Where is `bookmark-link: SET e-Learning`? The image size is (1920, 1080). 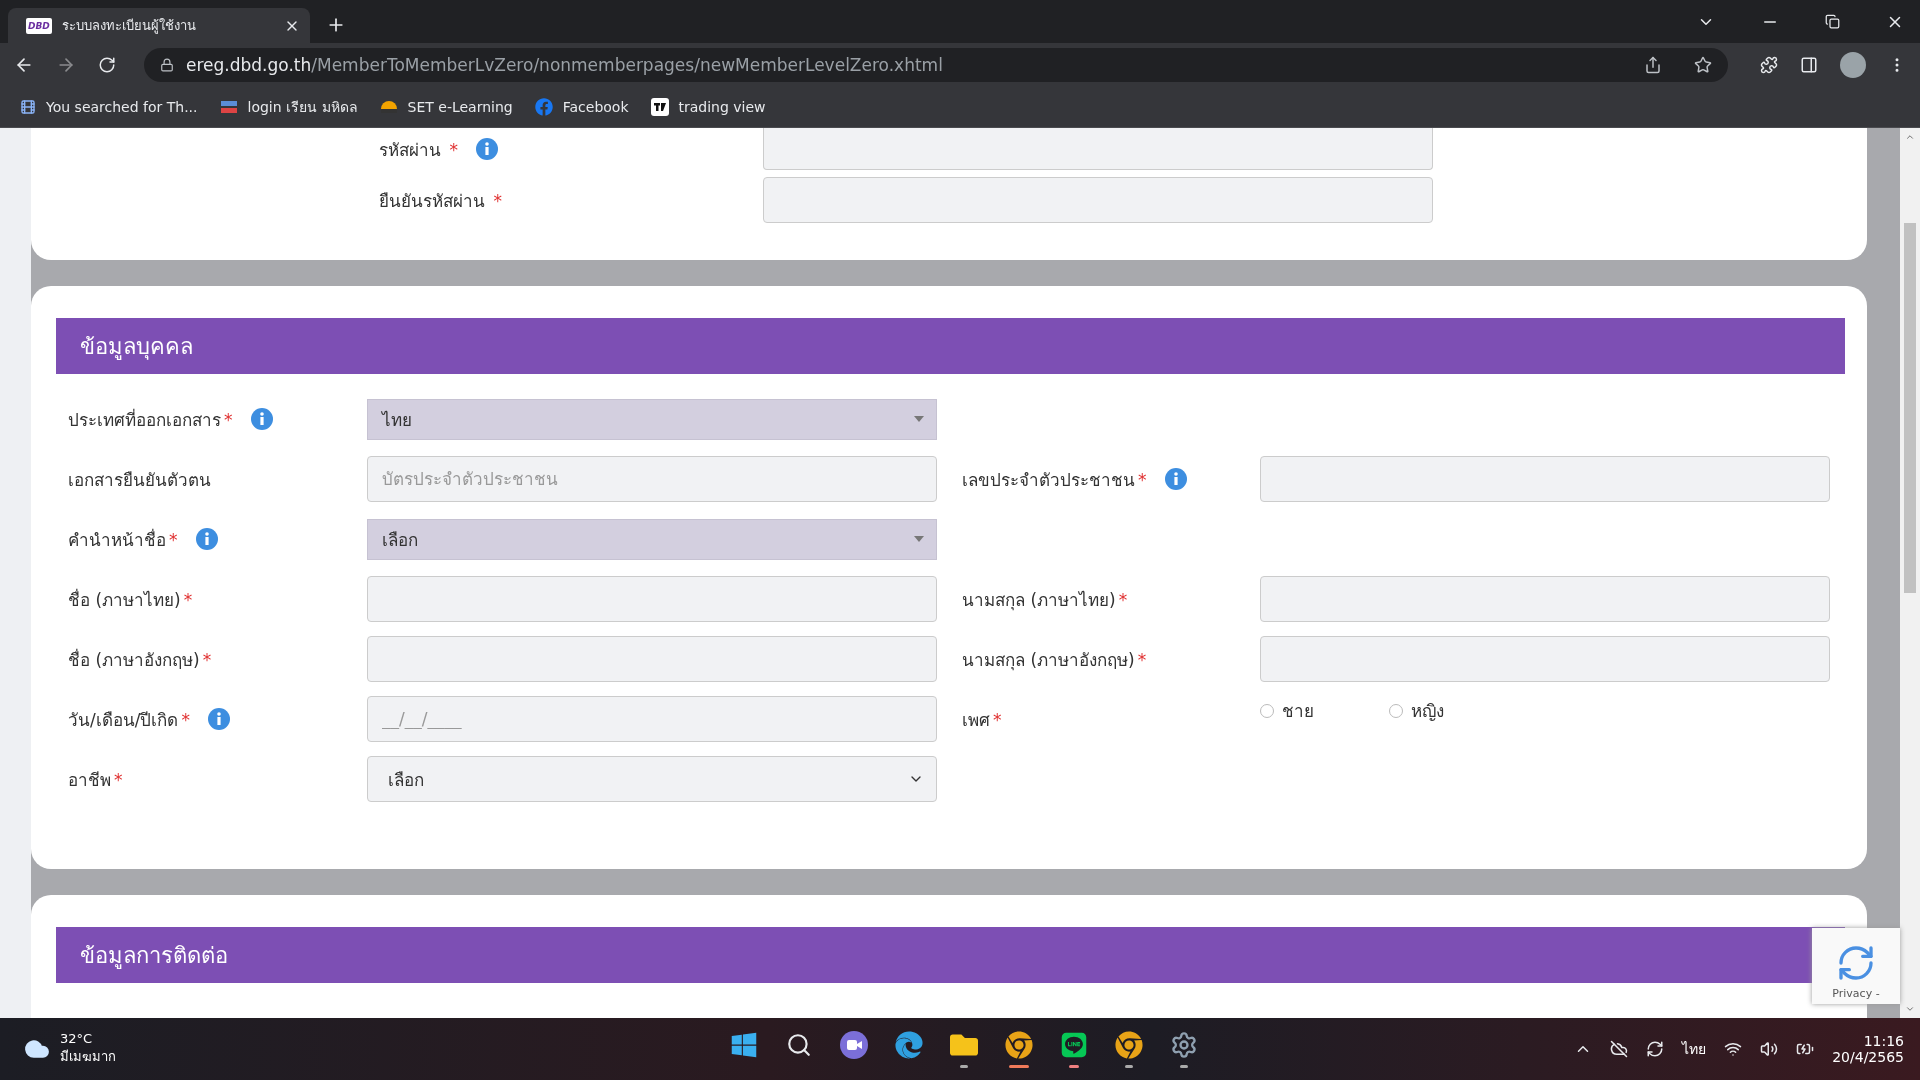
bookmark-link: SET e-Learning is located at coordinates (460, 107).